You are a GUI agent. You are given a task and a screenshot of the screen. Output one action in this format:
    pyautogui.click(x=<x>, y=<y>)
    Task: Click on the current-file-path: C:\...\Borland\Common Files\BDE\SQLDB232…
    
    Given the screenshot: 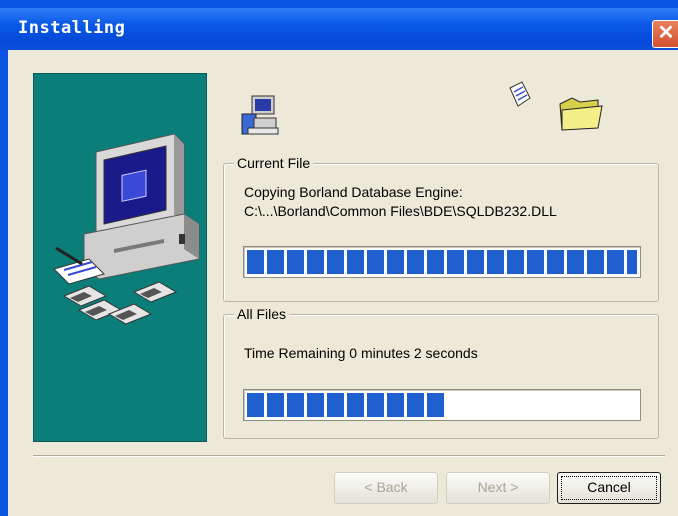 What is the action you would take?
    pyautogui.click(x=400, y=211)
    